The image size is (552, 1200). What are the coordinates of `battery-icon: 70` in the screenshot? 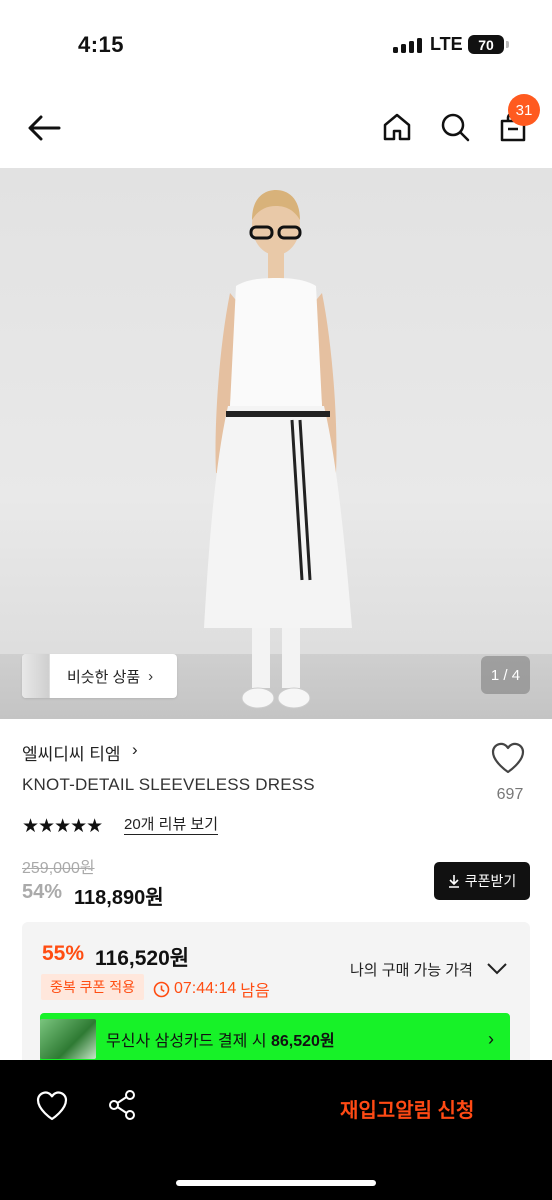 It's located at (488, 44).